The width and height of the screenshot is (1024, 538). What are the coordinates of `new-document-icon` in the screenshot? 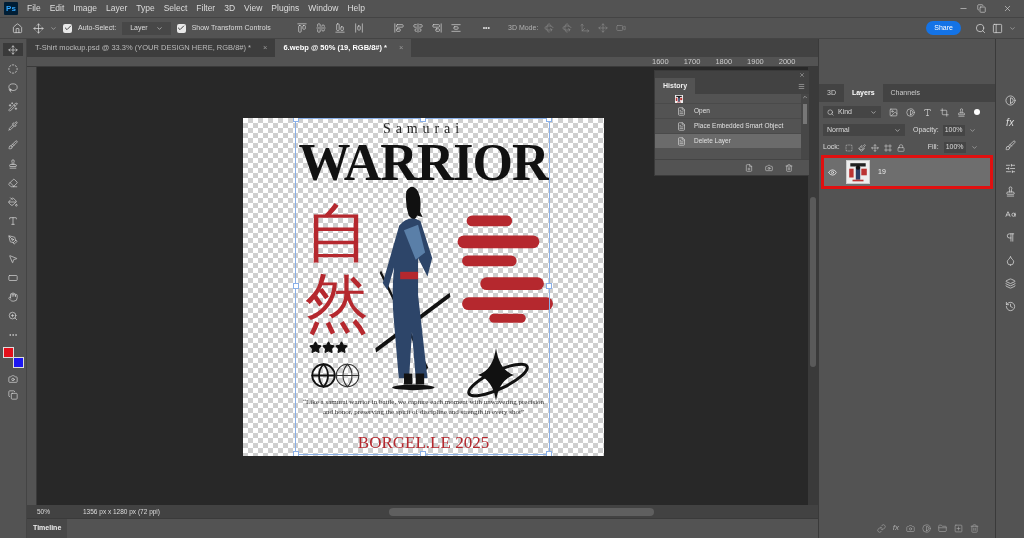 It's located at (749, 167).